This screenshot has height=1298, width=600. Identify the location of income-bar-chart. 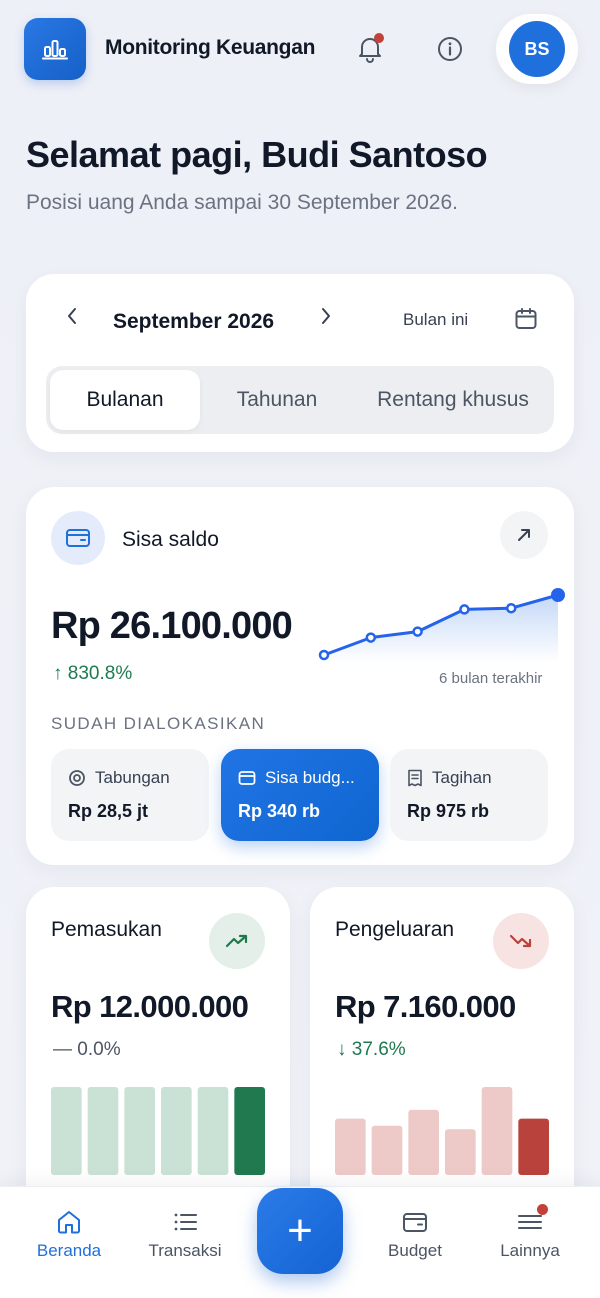
(158, 1131).